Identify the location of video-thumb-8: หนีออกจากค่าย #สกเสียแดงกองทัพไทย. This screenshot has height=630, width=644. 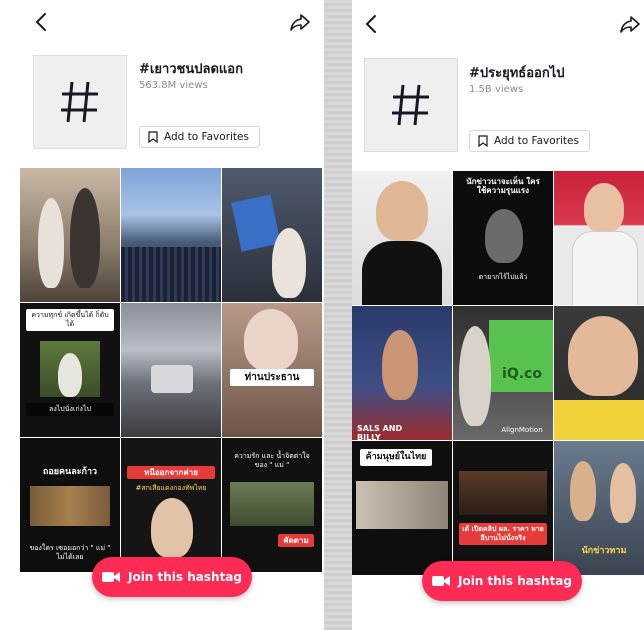
(171, 505).